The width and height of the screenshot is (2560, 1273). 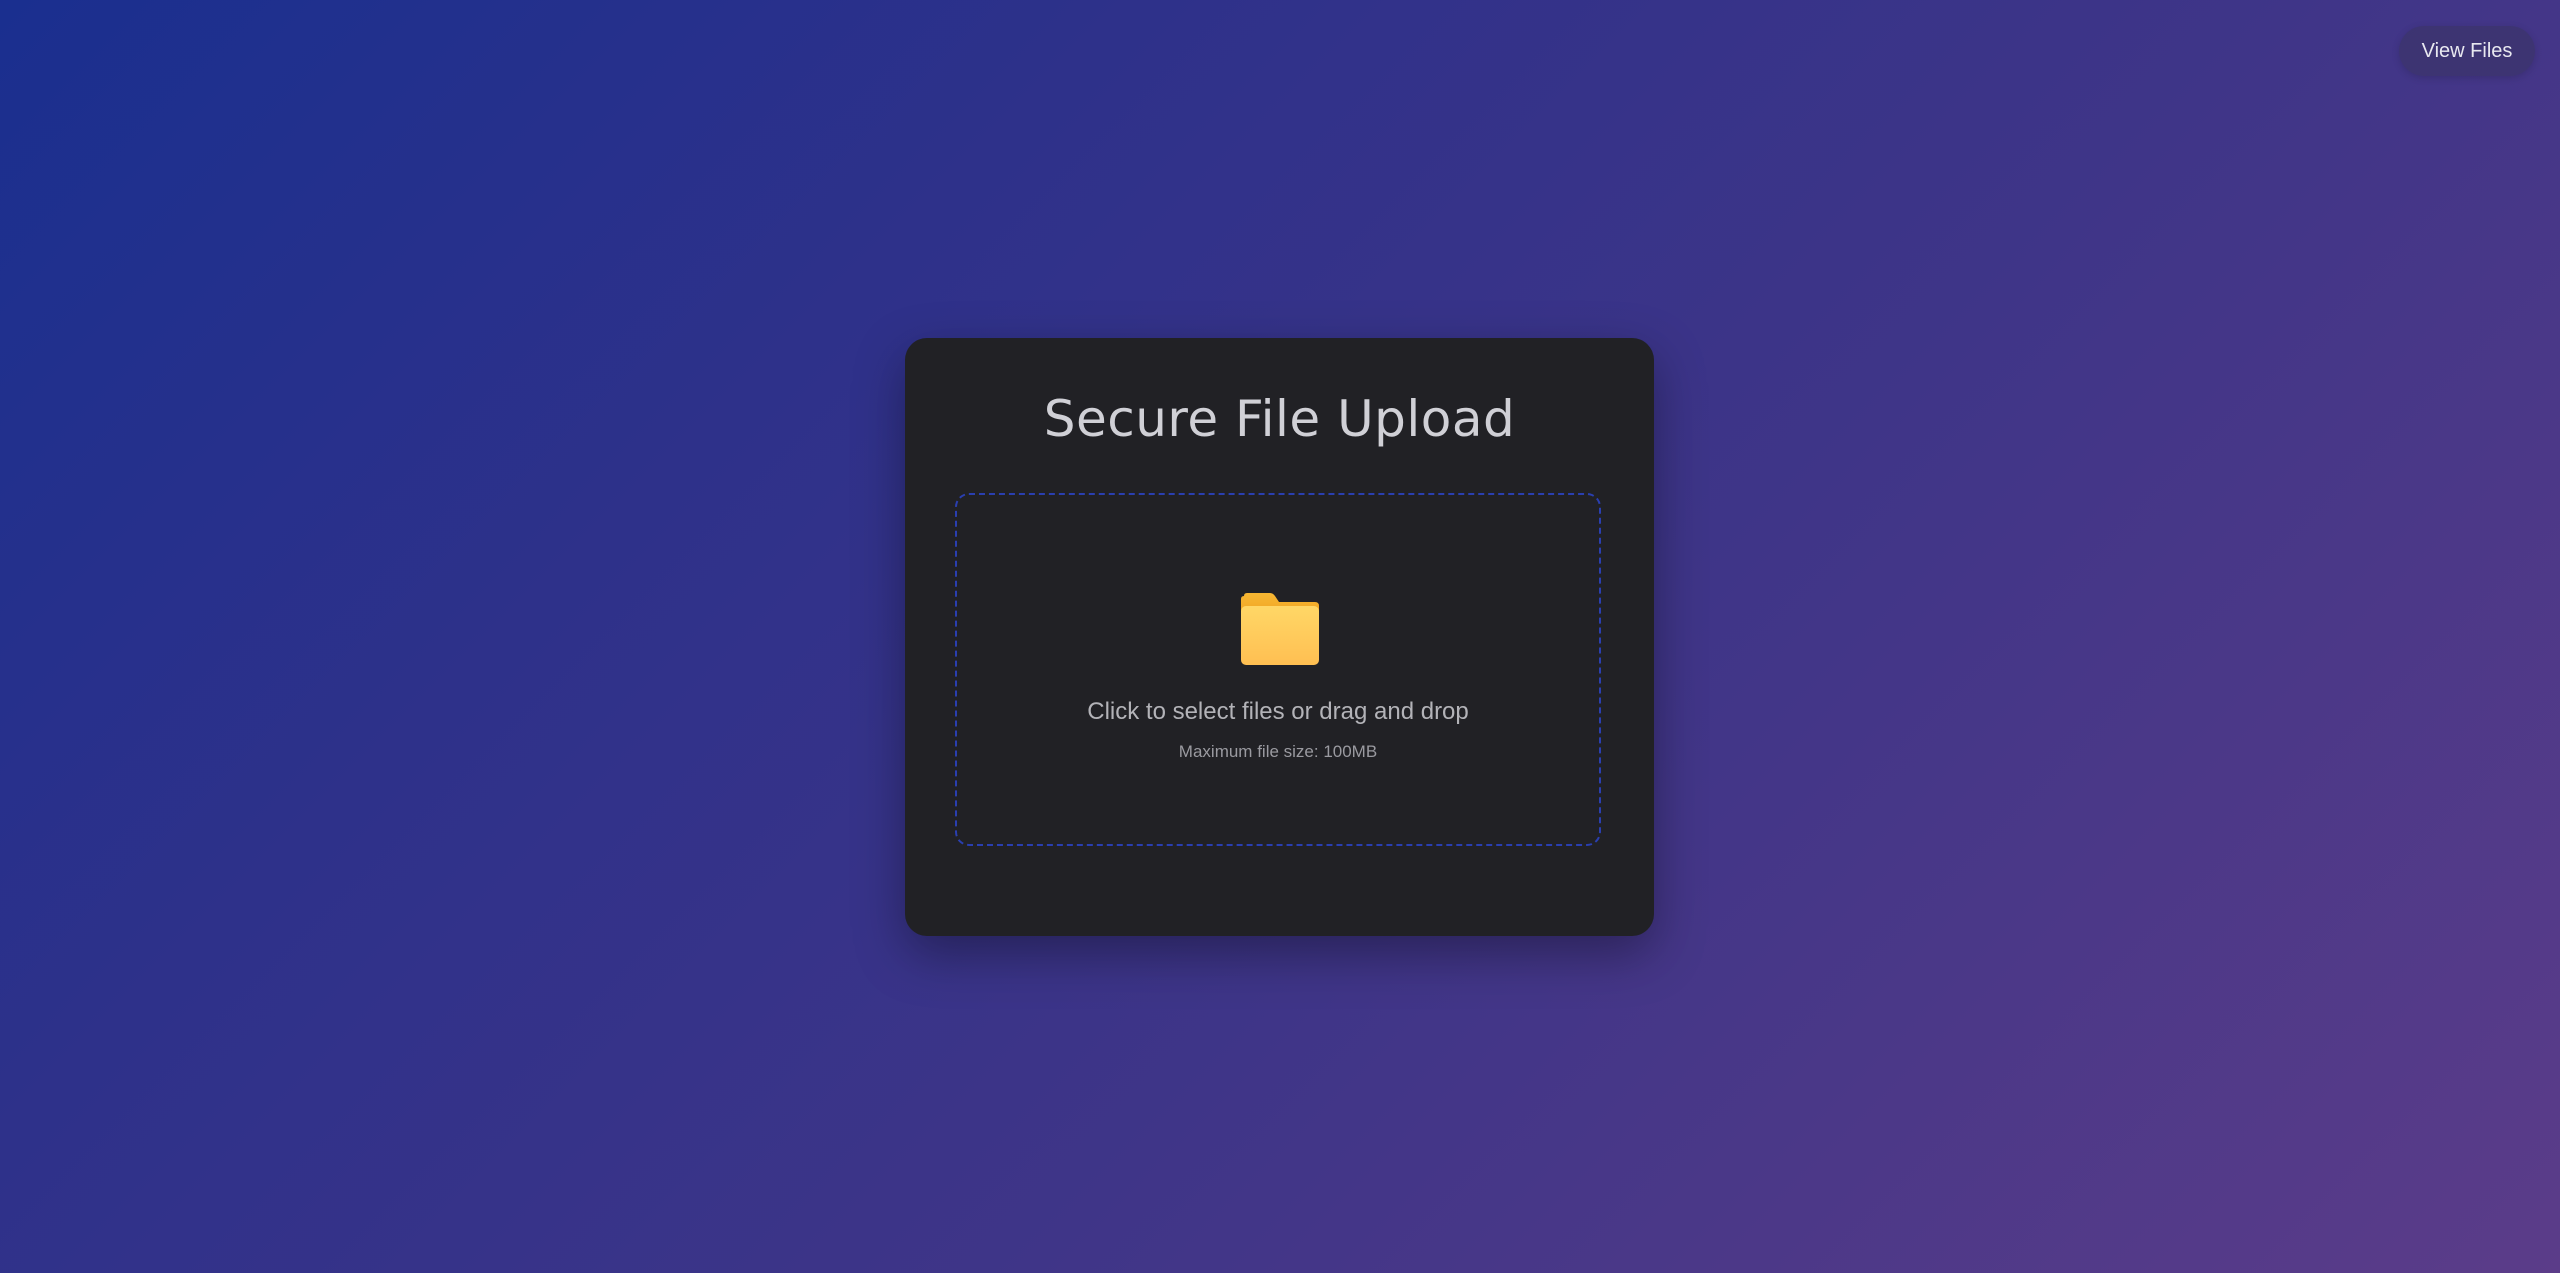 What do you see at coordinates (1278, 711) in the screenshot?
I see `dropzone-prompt: Click to select files or drag and drop` at bounding box center [1278, 711].